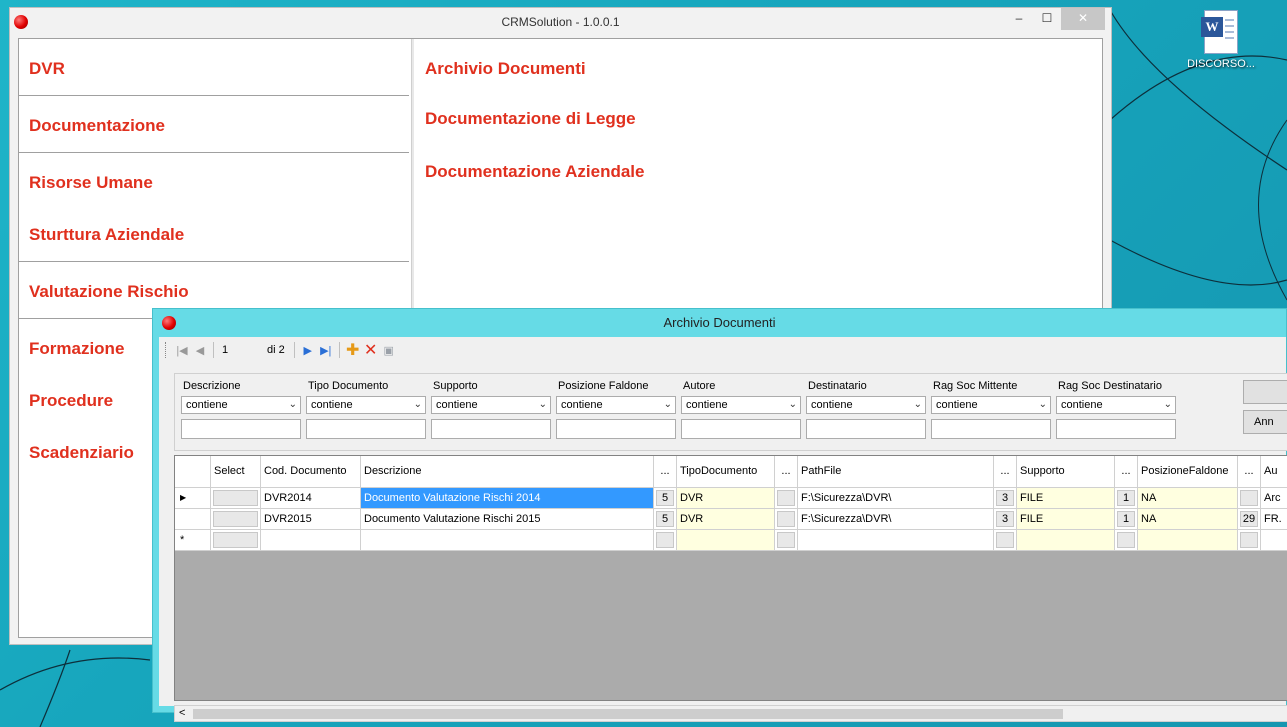  Describe the element at coordinates (726, 540) in the screenshot. I see `cell-tipo-documento` at that location.